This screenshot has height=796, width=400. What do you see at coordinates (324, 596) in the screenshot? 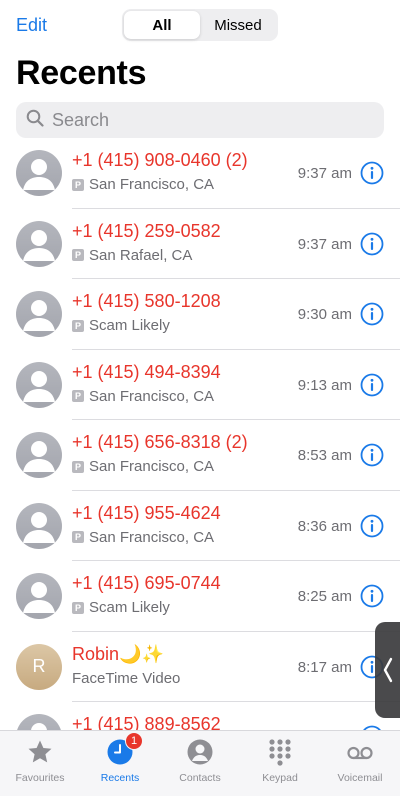
I see `call-time: 8:25 am` at bounding box center [324, 596].